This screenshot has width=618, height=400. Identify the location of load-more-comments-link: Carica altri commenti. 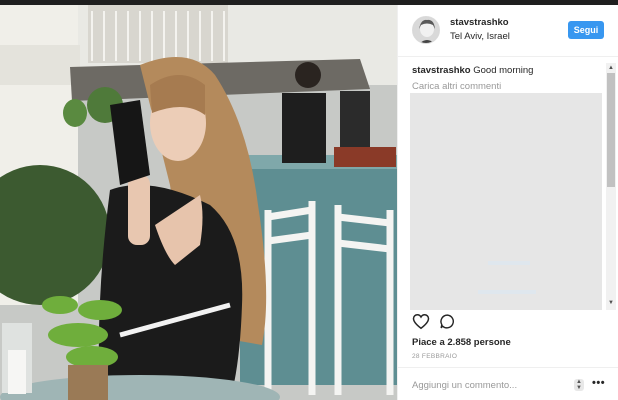
(456, 86).